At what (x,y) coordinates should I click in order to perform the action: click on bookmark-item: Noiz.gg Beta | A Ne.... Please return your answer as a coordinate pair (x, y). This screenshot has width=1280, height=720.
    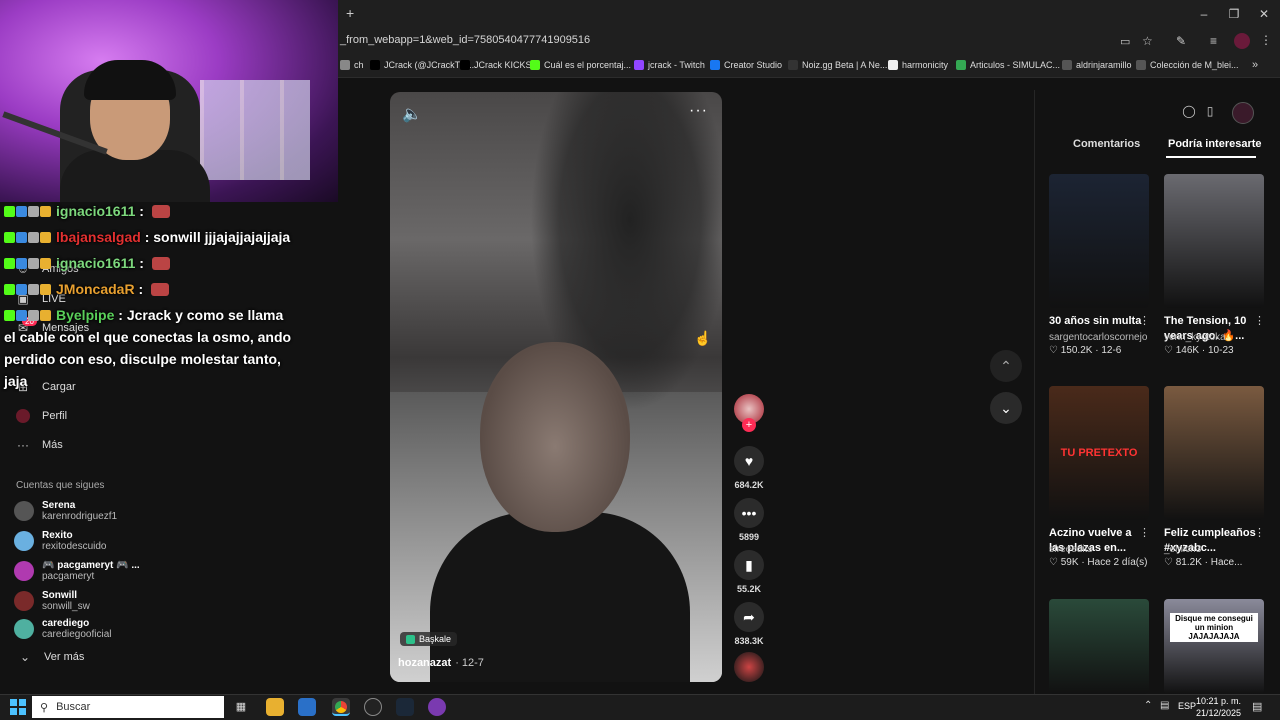
    Looking at the image, I should click on (837, 65).